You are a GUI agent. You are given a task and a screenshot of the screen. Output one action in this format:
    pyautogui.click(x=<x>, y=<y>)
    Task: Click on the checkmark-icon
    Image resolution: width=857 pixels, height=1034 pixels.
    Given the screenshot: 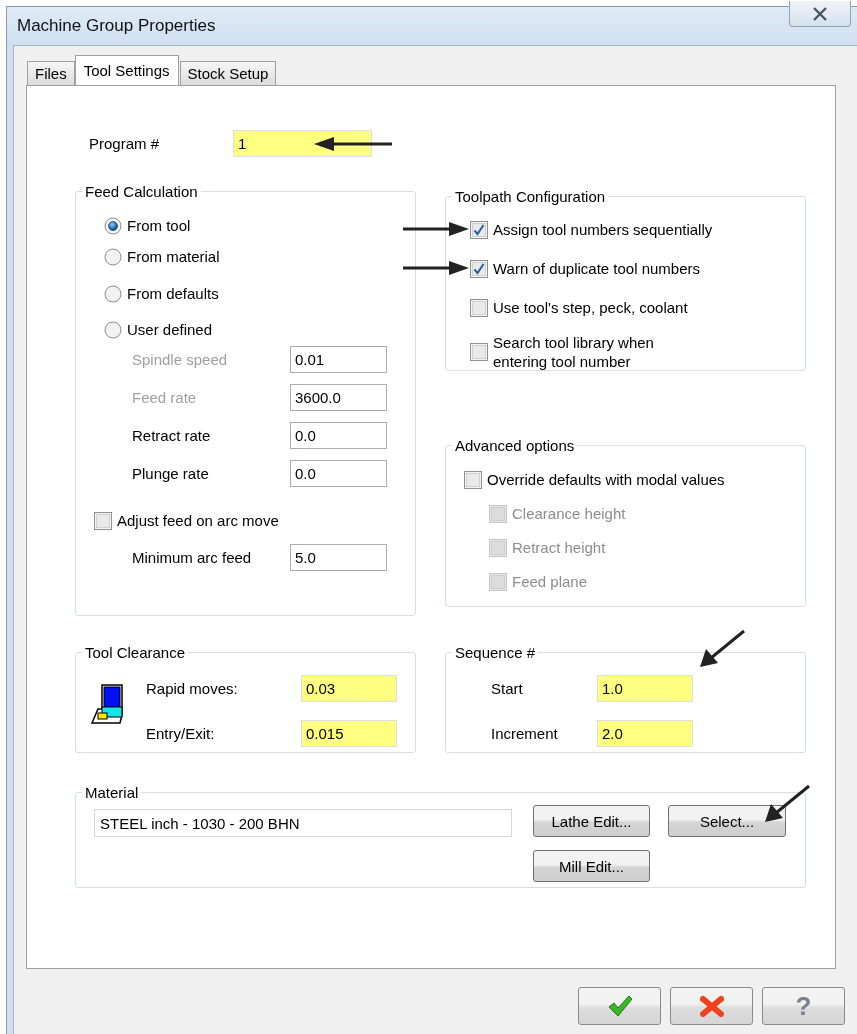 What is the action you would take?
    pyautogui.click(x=619, y=1006)
    